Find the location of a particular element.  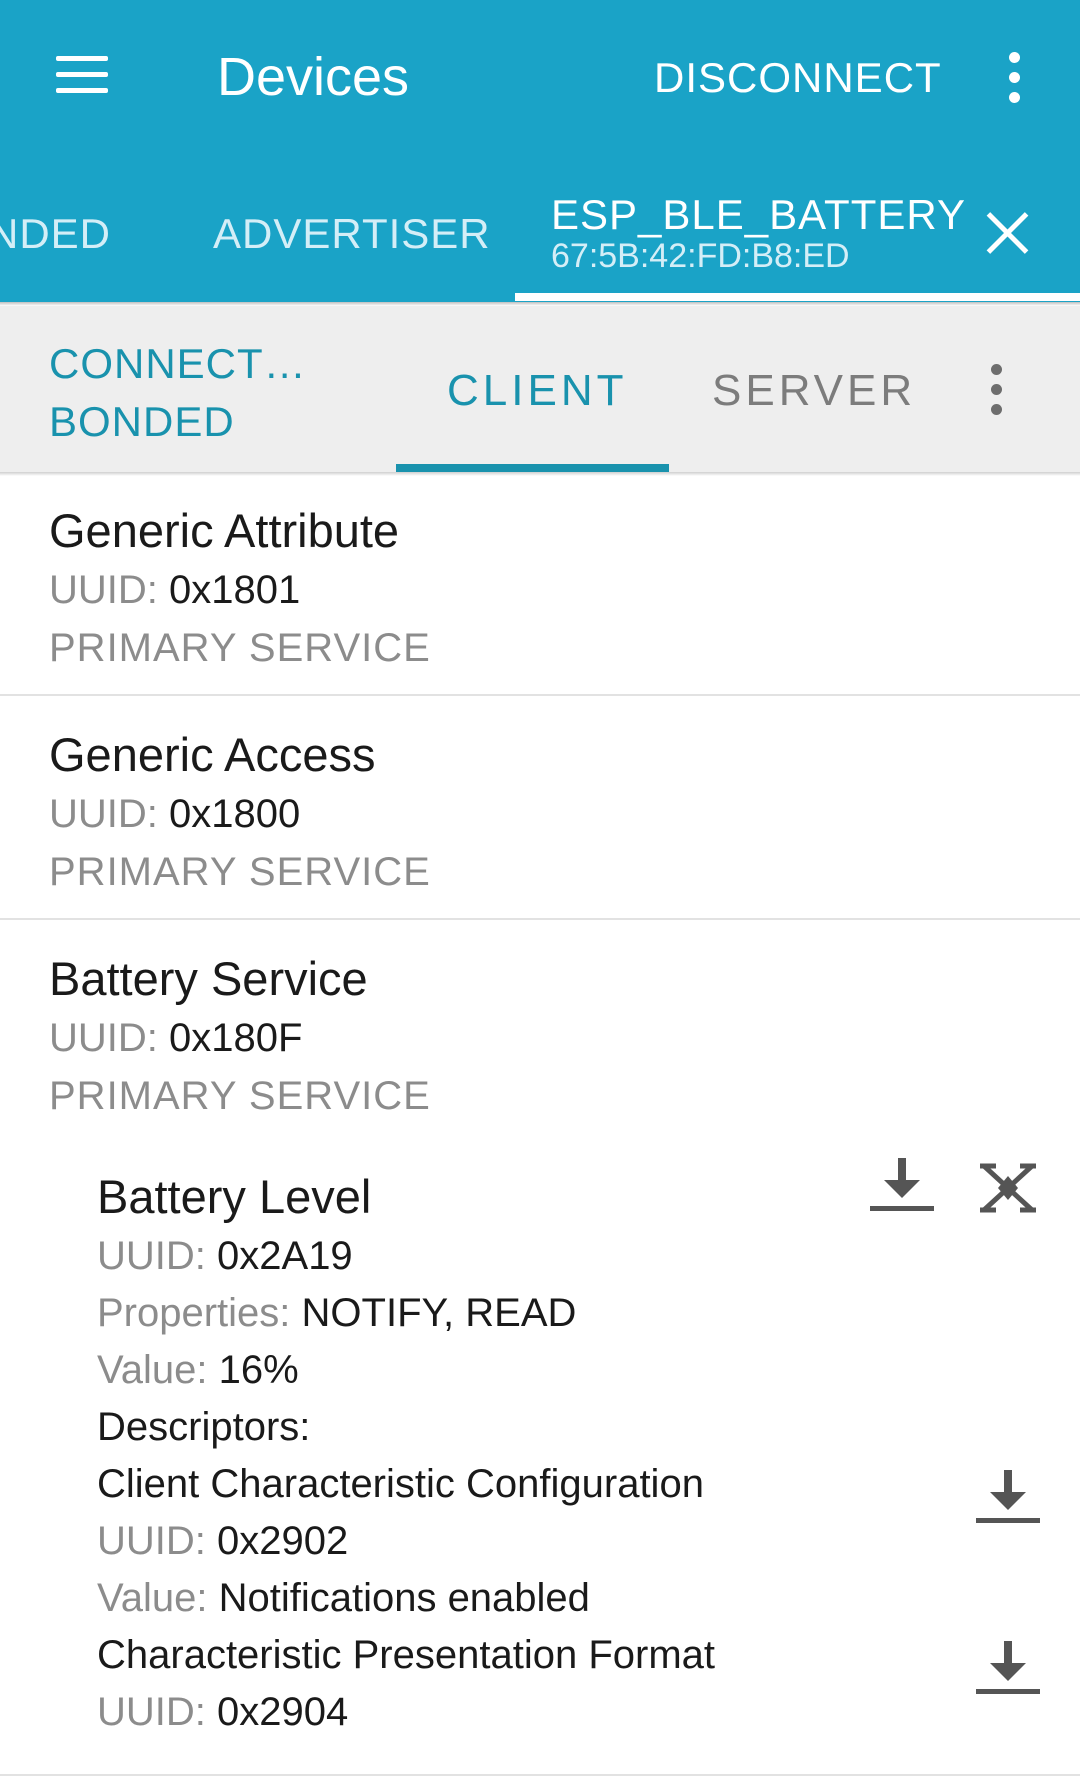

characteristic-properties: NOTIFY, READ is located at coordinates (439, 1313).